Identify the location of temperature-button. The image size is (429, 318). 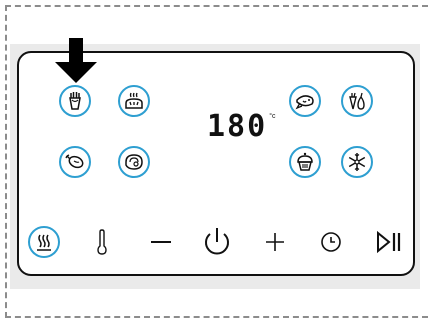
(102, 242).